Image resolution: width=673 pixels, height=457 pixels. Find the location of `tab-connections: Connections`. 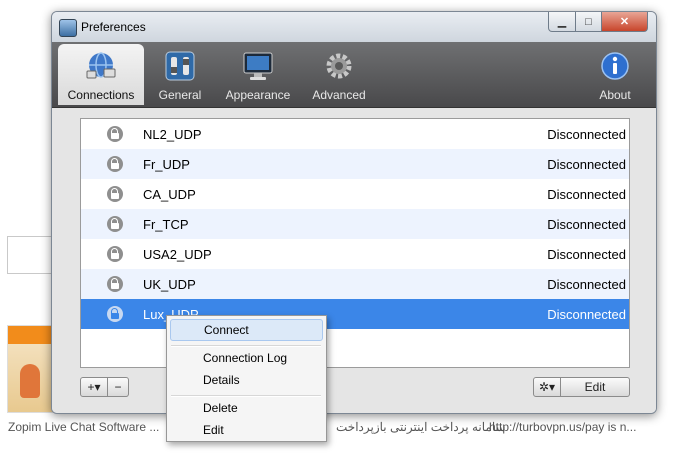

tab-connections: Connections is located at coordinates (101, 74).